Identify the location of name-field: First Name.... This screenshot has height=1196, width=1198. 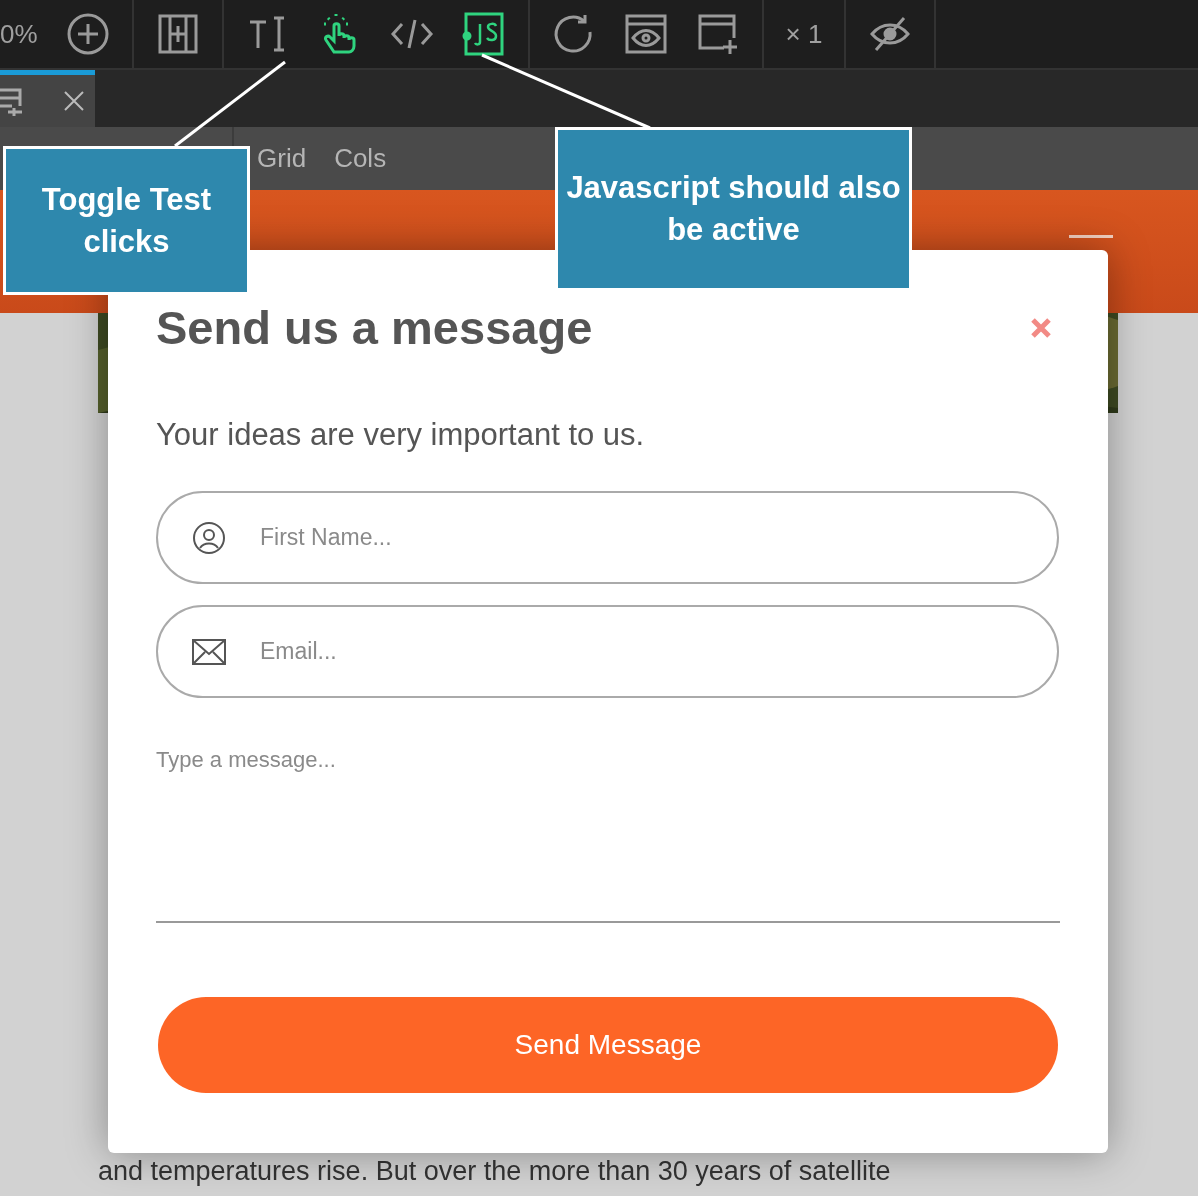
(607, 537).